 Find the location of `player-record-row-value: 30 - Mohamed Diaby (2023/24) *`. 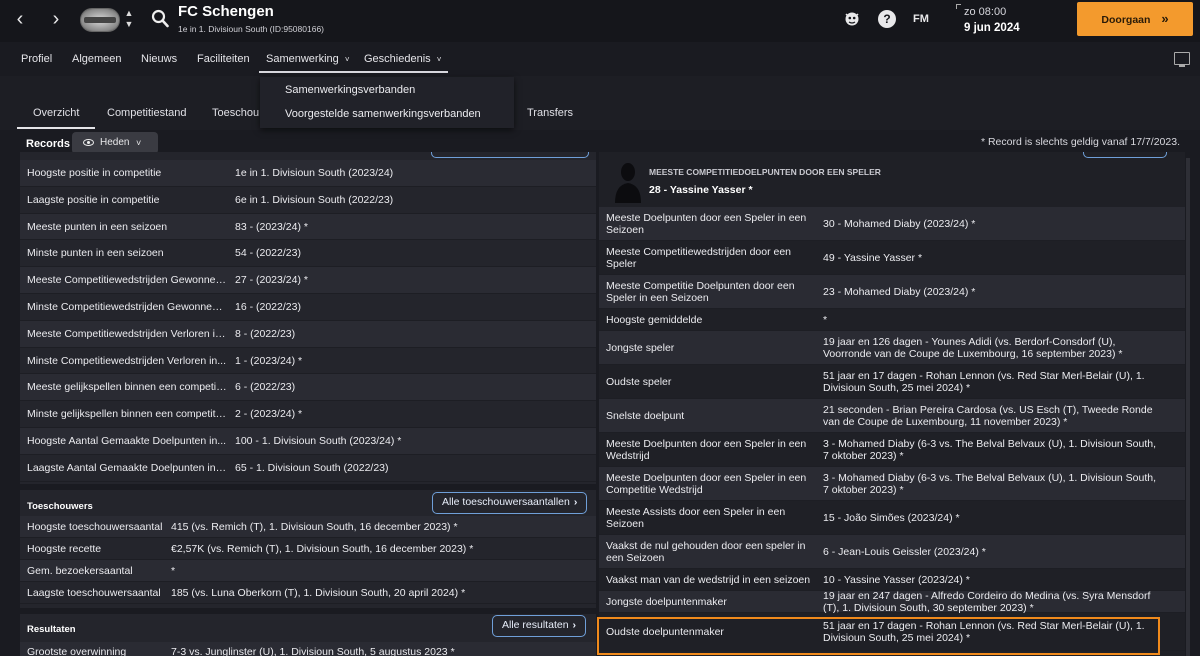

player-record-row-value: 30 - Mohamed Diaby (2023/24) * is located at coordinates (993, 224).